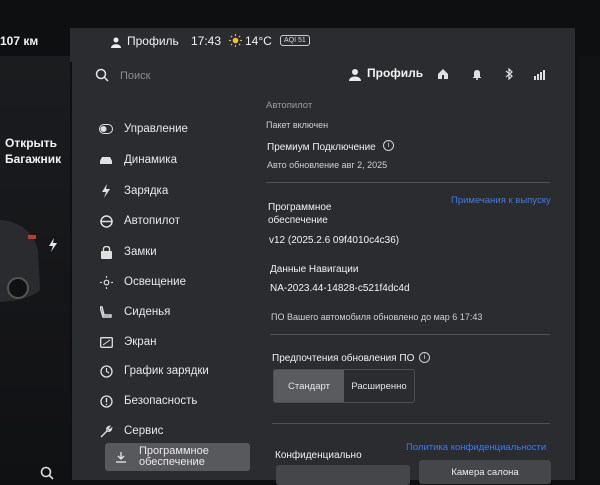 The image size is (600, 485). What do you see at coordinates (152, 221) in the screenshot?
I see `sidebar-item-label: Автопилот` at bounding box center [152, 221].